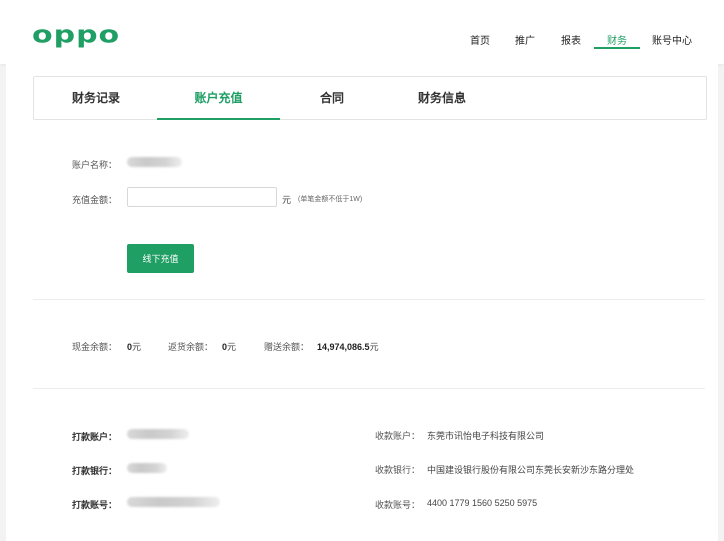 The width and height of the screenshot is (724, 541). What do you see at coordinates (482, 503) in the screenshot?
I see `payee-number-value: 4400 1779 1560 5250 5975` at bounding box center [482, 503].